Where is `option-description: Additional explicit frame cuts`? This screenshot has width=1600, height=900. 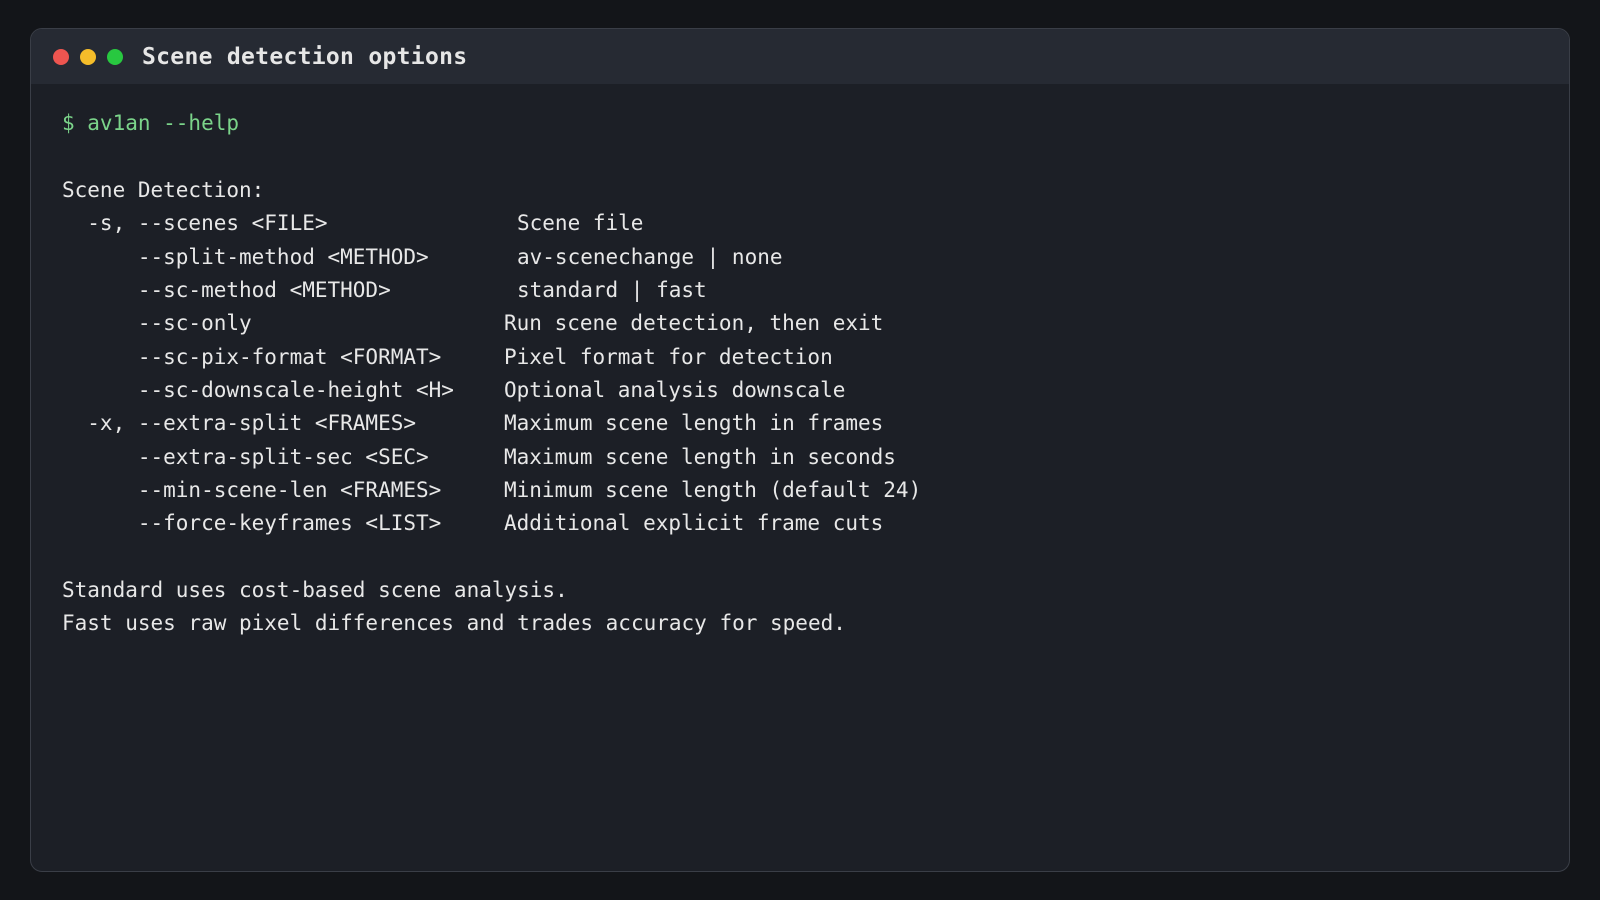
option-description: Additional explicit frame cuts is located at coordinates (694, 523).